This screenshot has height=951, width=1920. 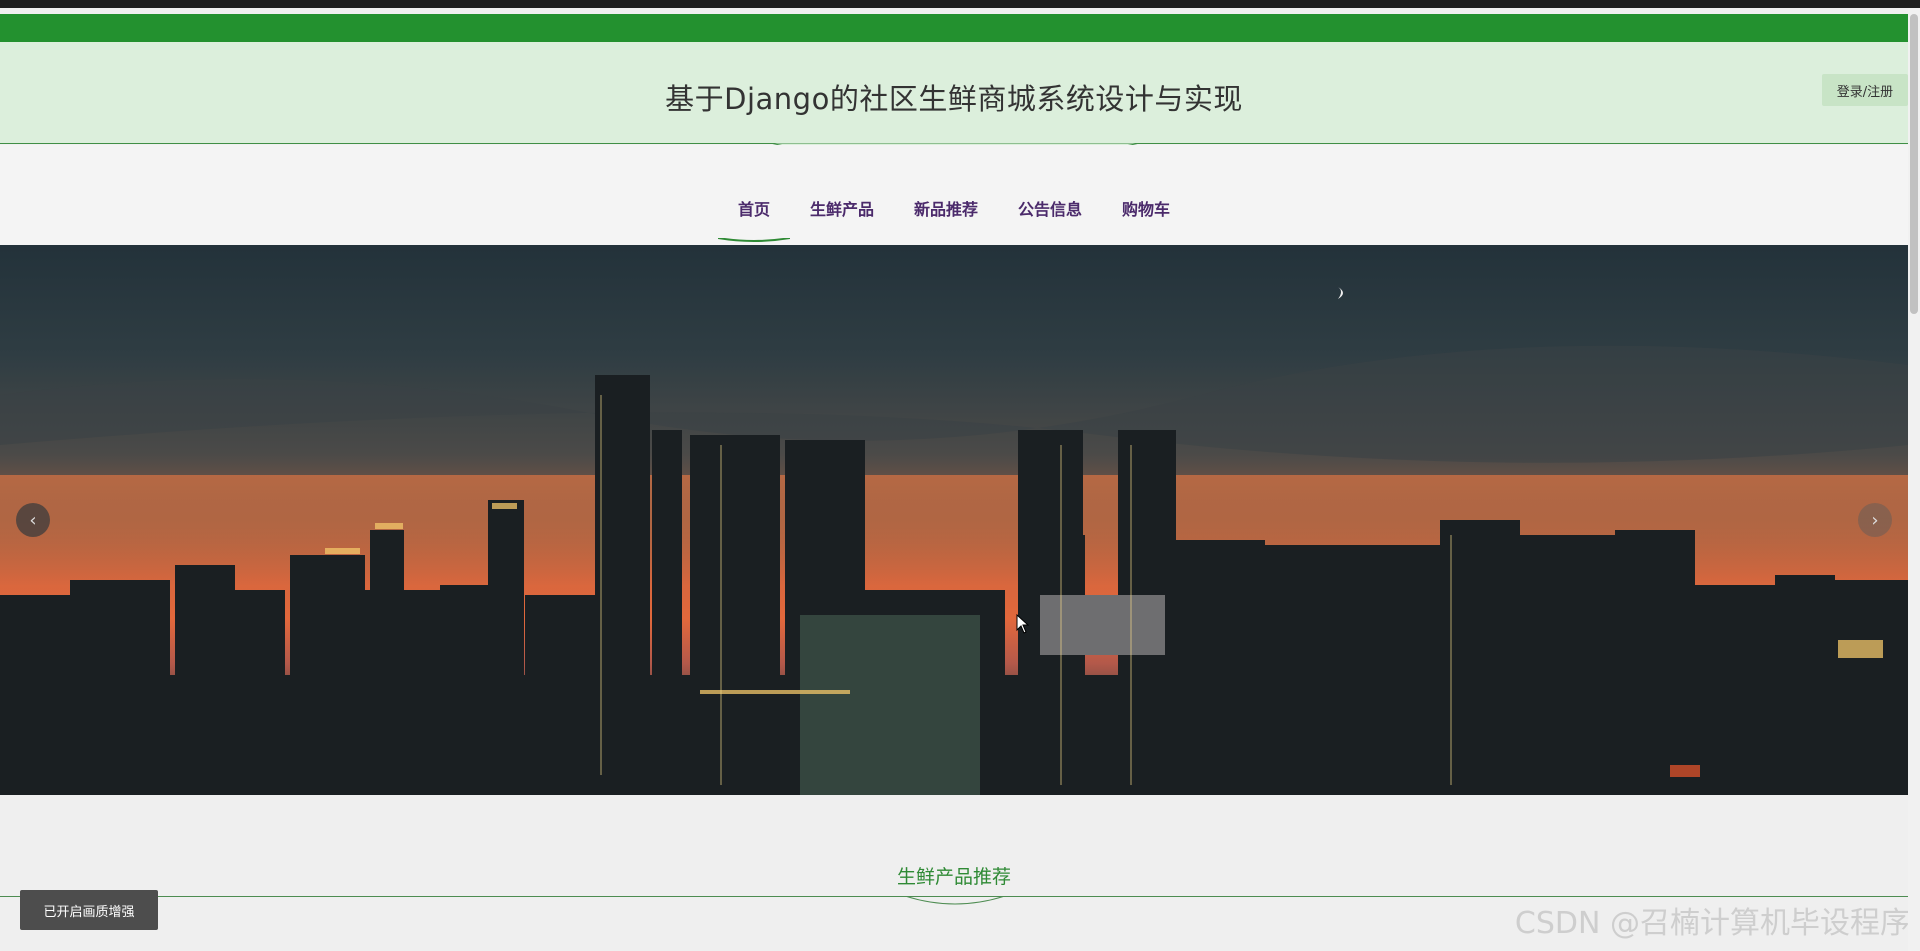 I want to click on mouse-cursor-icon, so click(x=1023, y=624).